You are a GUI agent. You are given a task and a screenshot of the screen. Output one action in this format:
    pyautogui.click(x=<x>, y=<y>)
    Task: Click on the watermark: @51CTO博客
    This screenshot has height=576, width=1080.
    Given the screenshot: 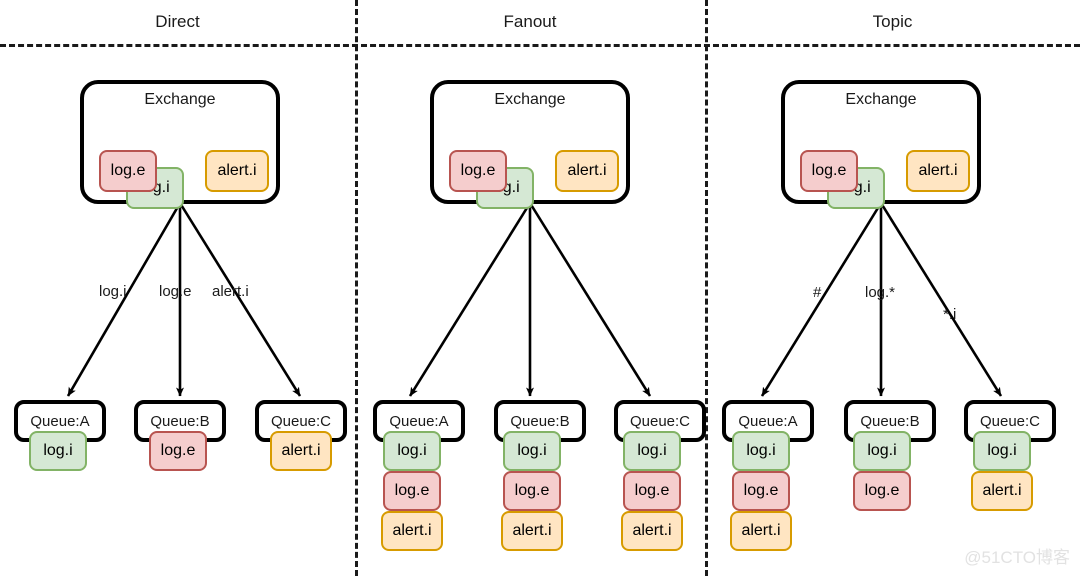 What is the action you would take?
    pyautogui.click(x=1017, y=557)
    